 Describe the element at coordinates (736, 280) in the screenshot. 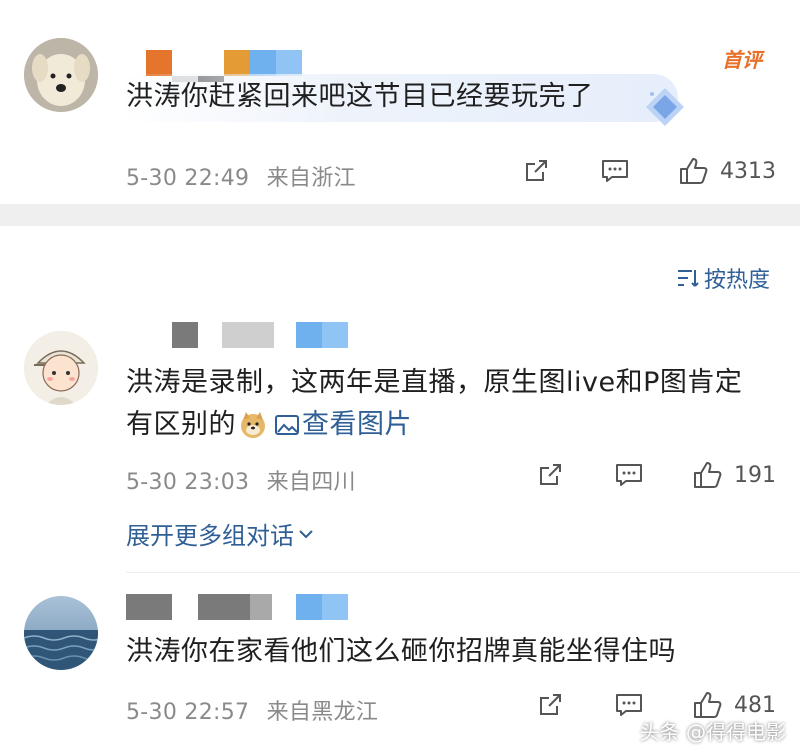

I see `sort-label: 按热度` at that location.